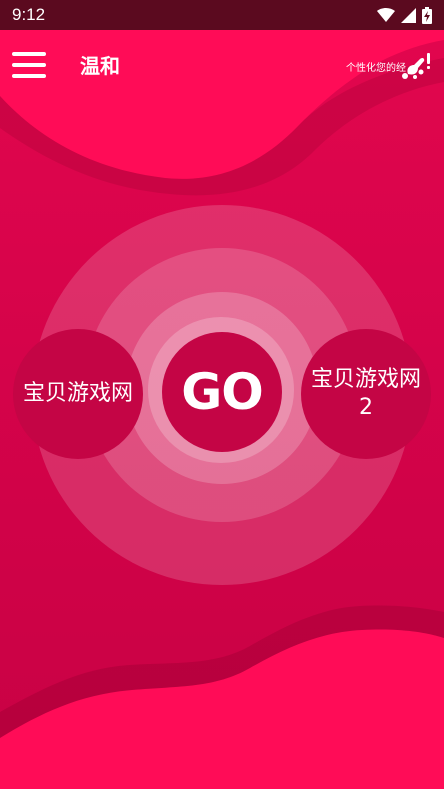 The image size is (444, 789). Describe the element at coordinates (222, 64) in the screenshot. I see `app-bar: 温和 个性化您的经` at that location.